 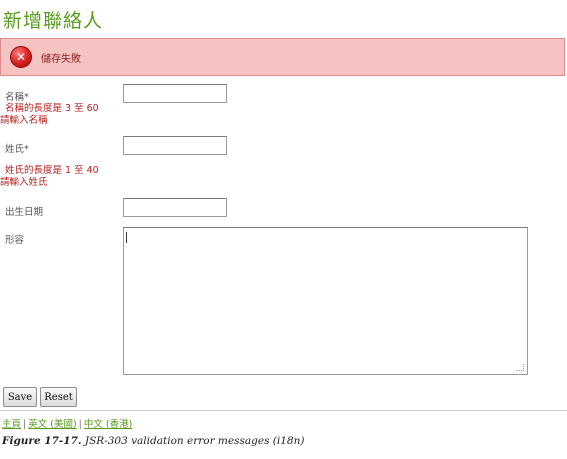 I want to click on text-cursor, so click(x=126, y=237).